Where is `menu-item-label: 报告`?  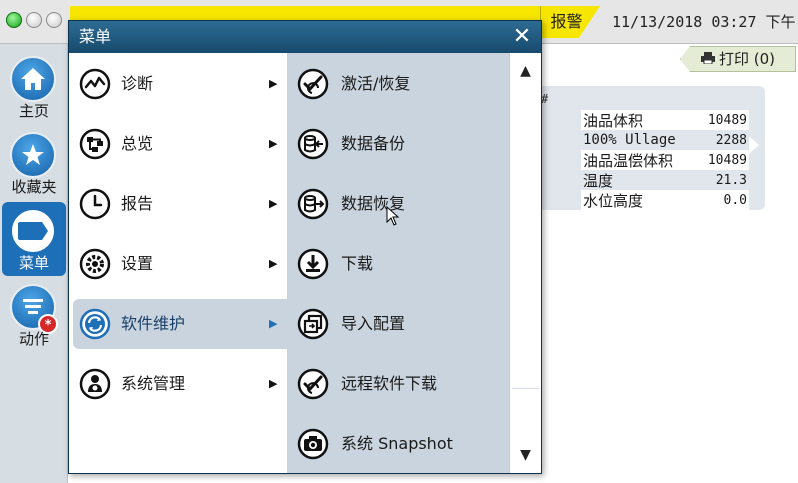 menu-item-label: 报告 is located at coordinates (137, 203).